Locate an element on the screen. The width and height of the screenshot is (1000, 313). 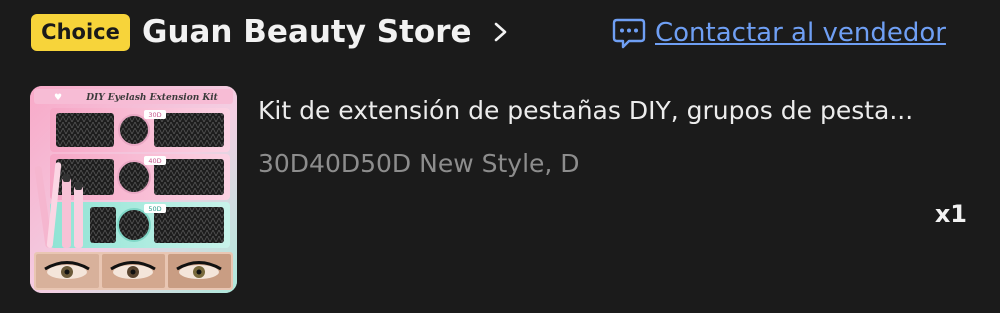
product-thumbnail: DIY Eyelash Extension Kit ♥ 30D 40D 50D is located at coordinates (133, 189).